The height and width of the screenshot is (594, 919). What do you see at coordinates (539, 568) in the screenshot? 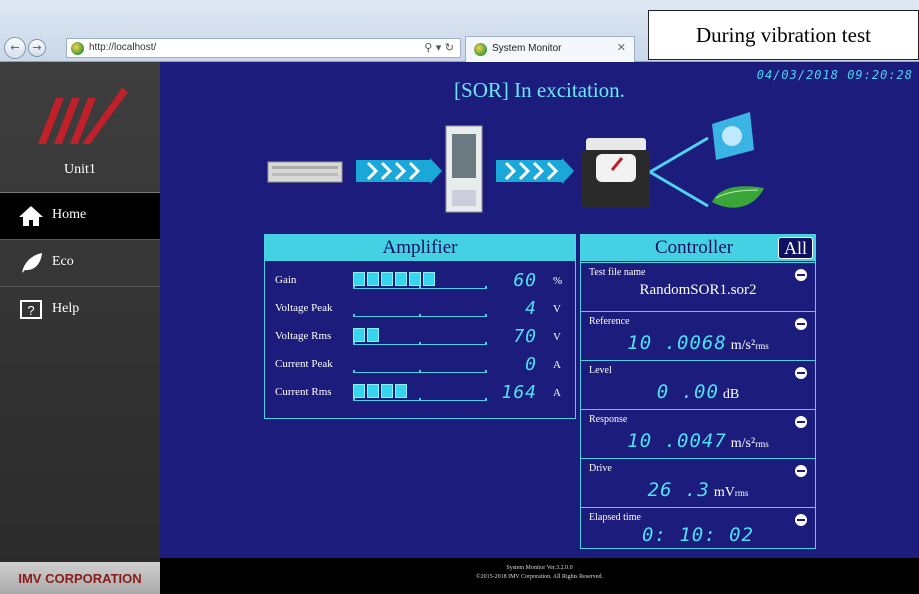
I see `version-text: System Monitor Ver.3.2.0.0` at bounding box center [539, 568].